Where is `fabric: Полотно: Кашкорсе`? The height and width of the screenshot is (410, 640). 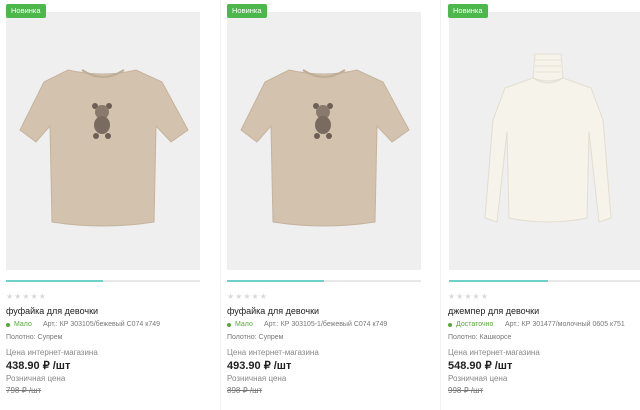
fabric: Полотно: Кашкорсе is located at coordinates (480, 337).